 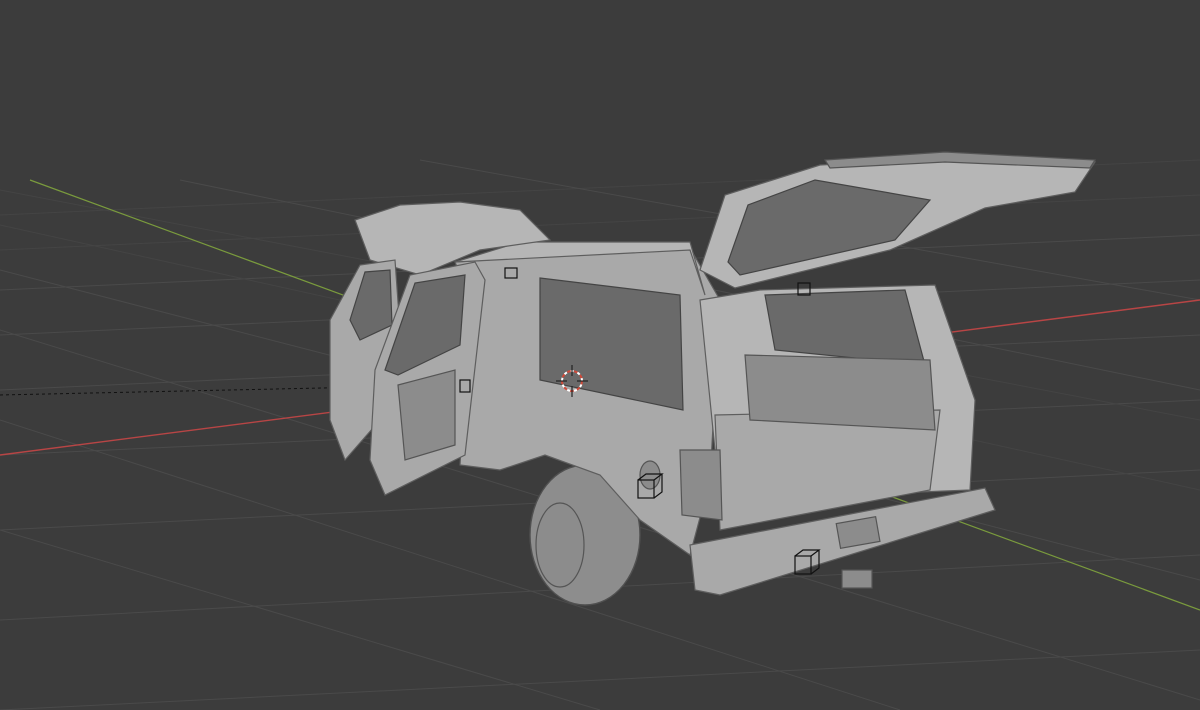 I want to click on tail-light, so click(x=701, y=485).